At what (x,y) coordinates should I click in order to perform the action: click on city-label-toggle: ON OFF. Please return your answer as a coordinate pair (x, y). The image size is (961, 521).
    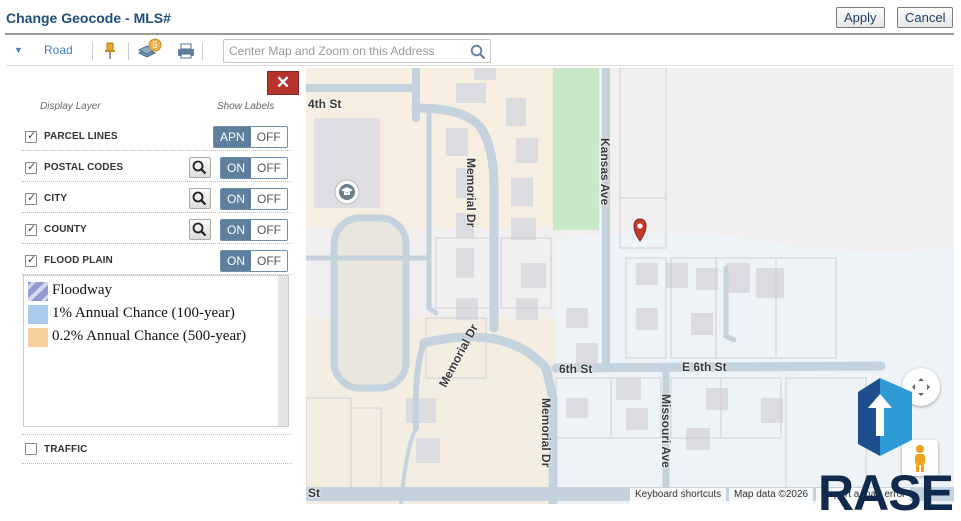
    Looking at the image, I should click on (254, 199).